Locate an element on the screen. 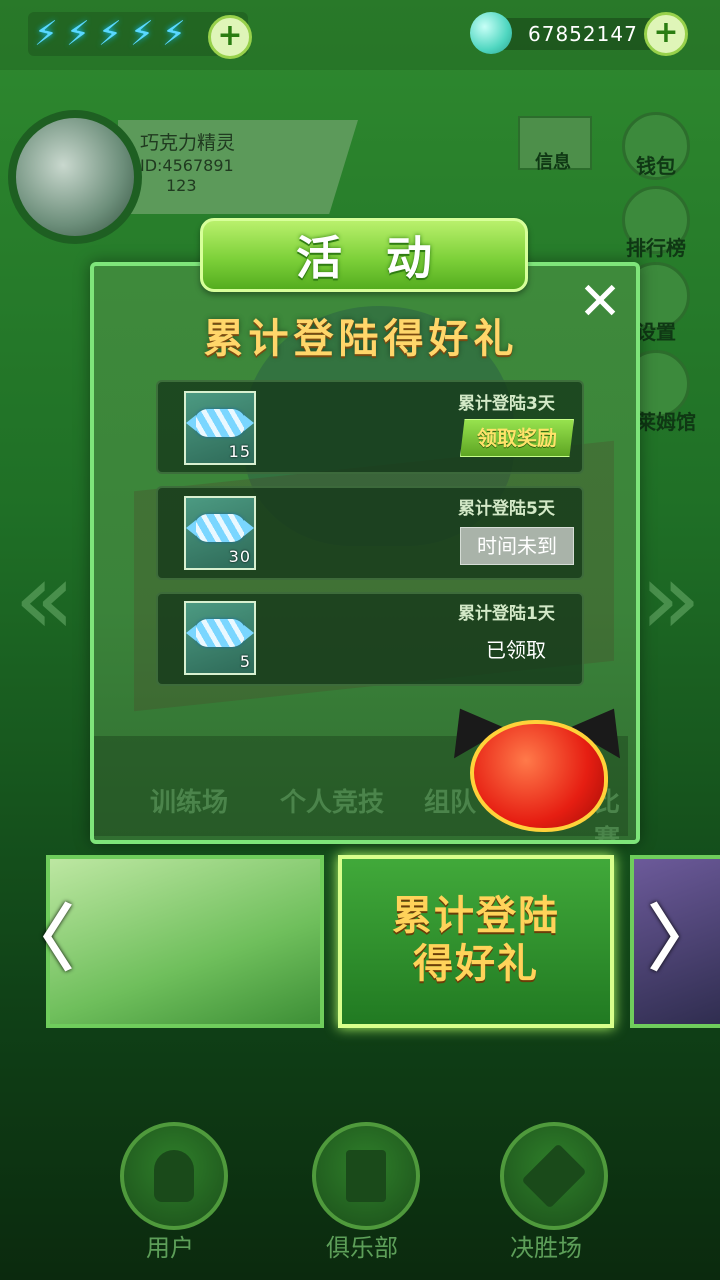 This screenshot has width=720, height=1280. reward-count: 5 is located at coordinates (245, 661).